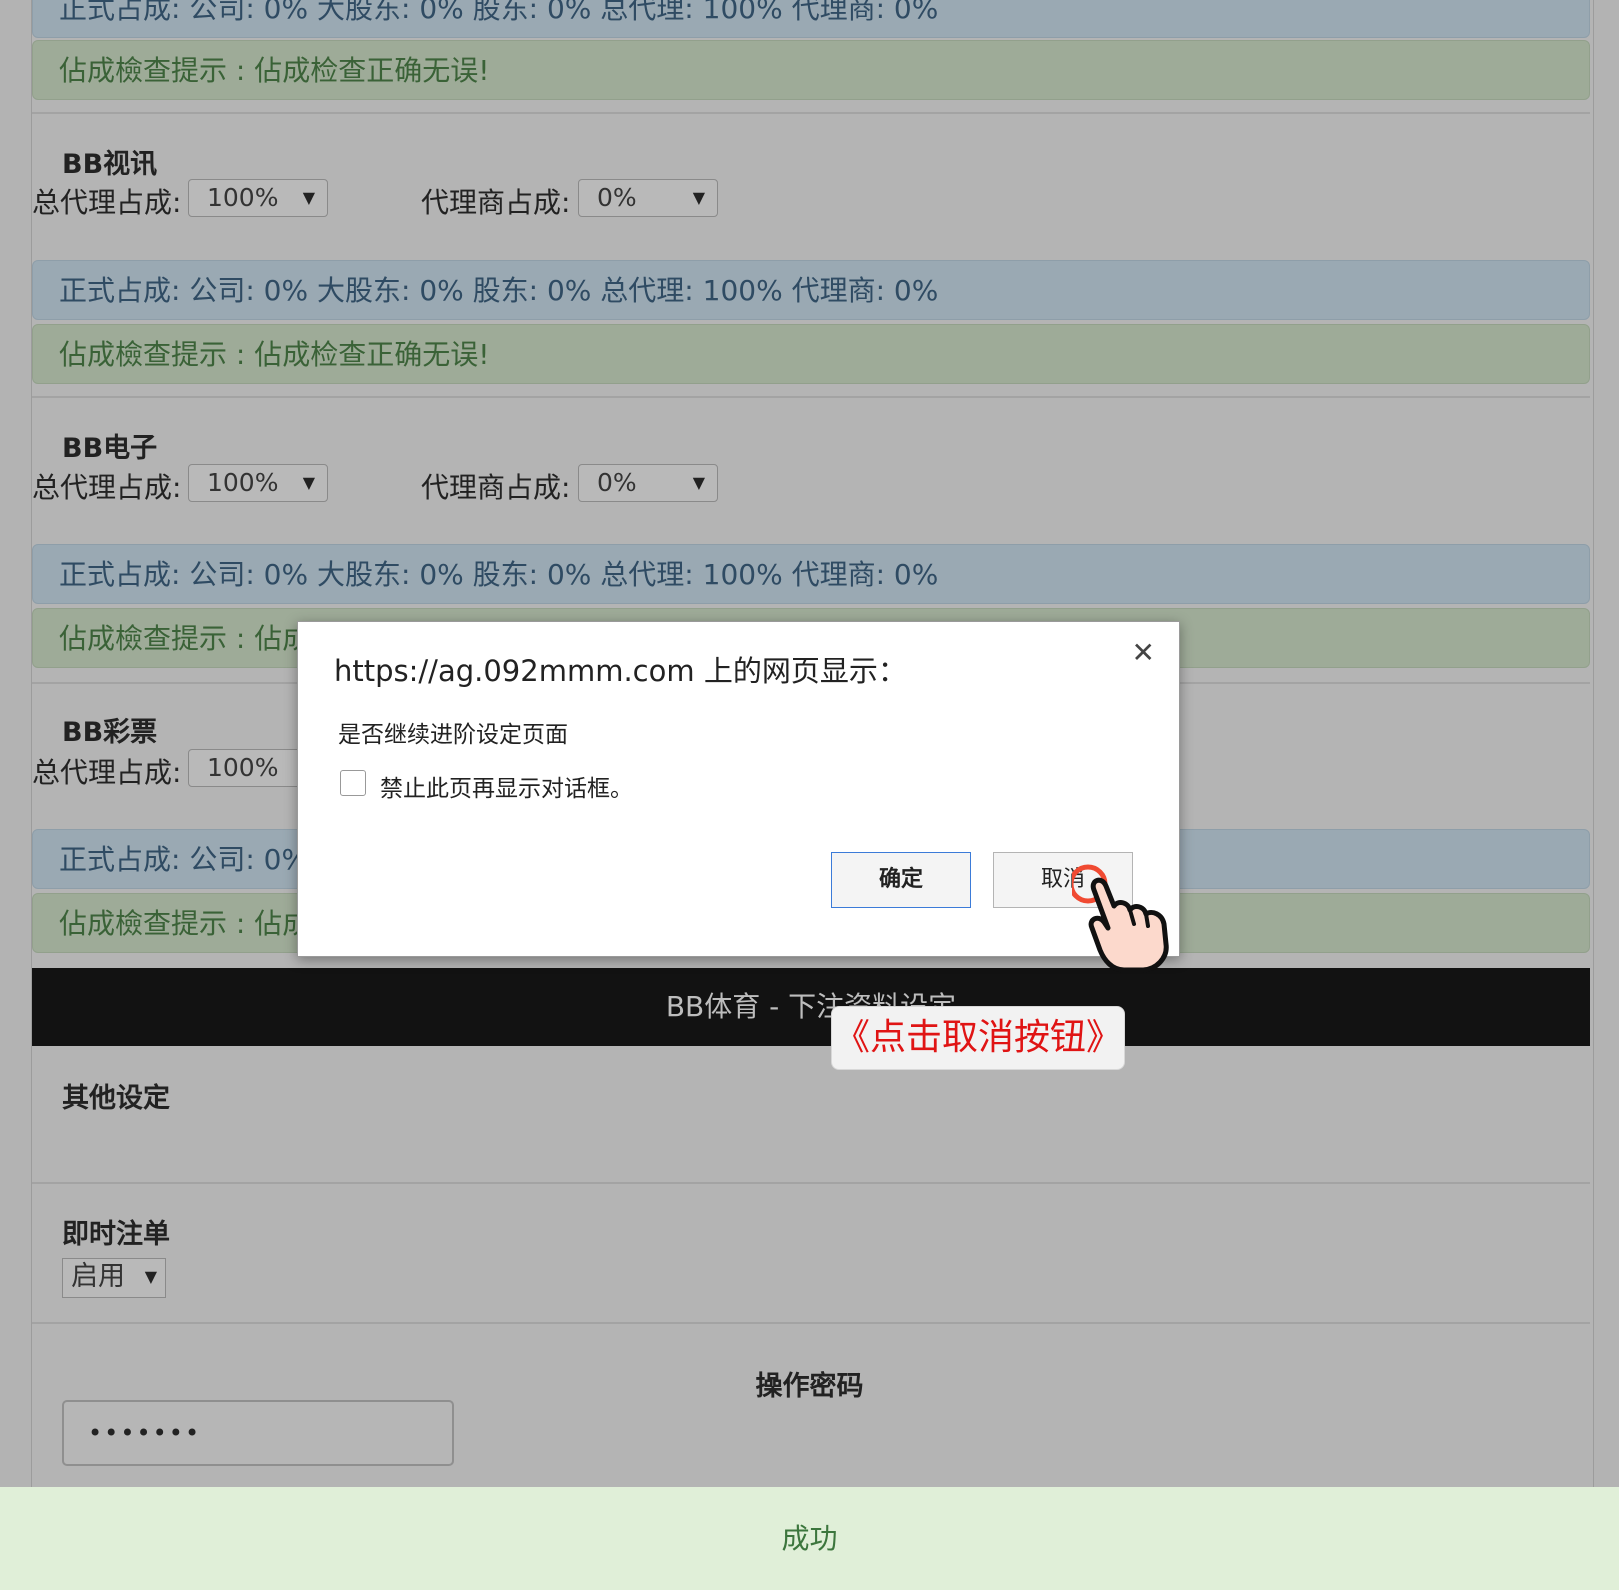 Image resolution: width=1619 pixels, height=1590 pixels. I want to click on select-value: 启用, so click(98, 1276).